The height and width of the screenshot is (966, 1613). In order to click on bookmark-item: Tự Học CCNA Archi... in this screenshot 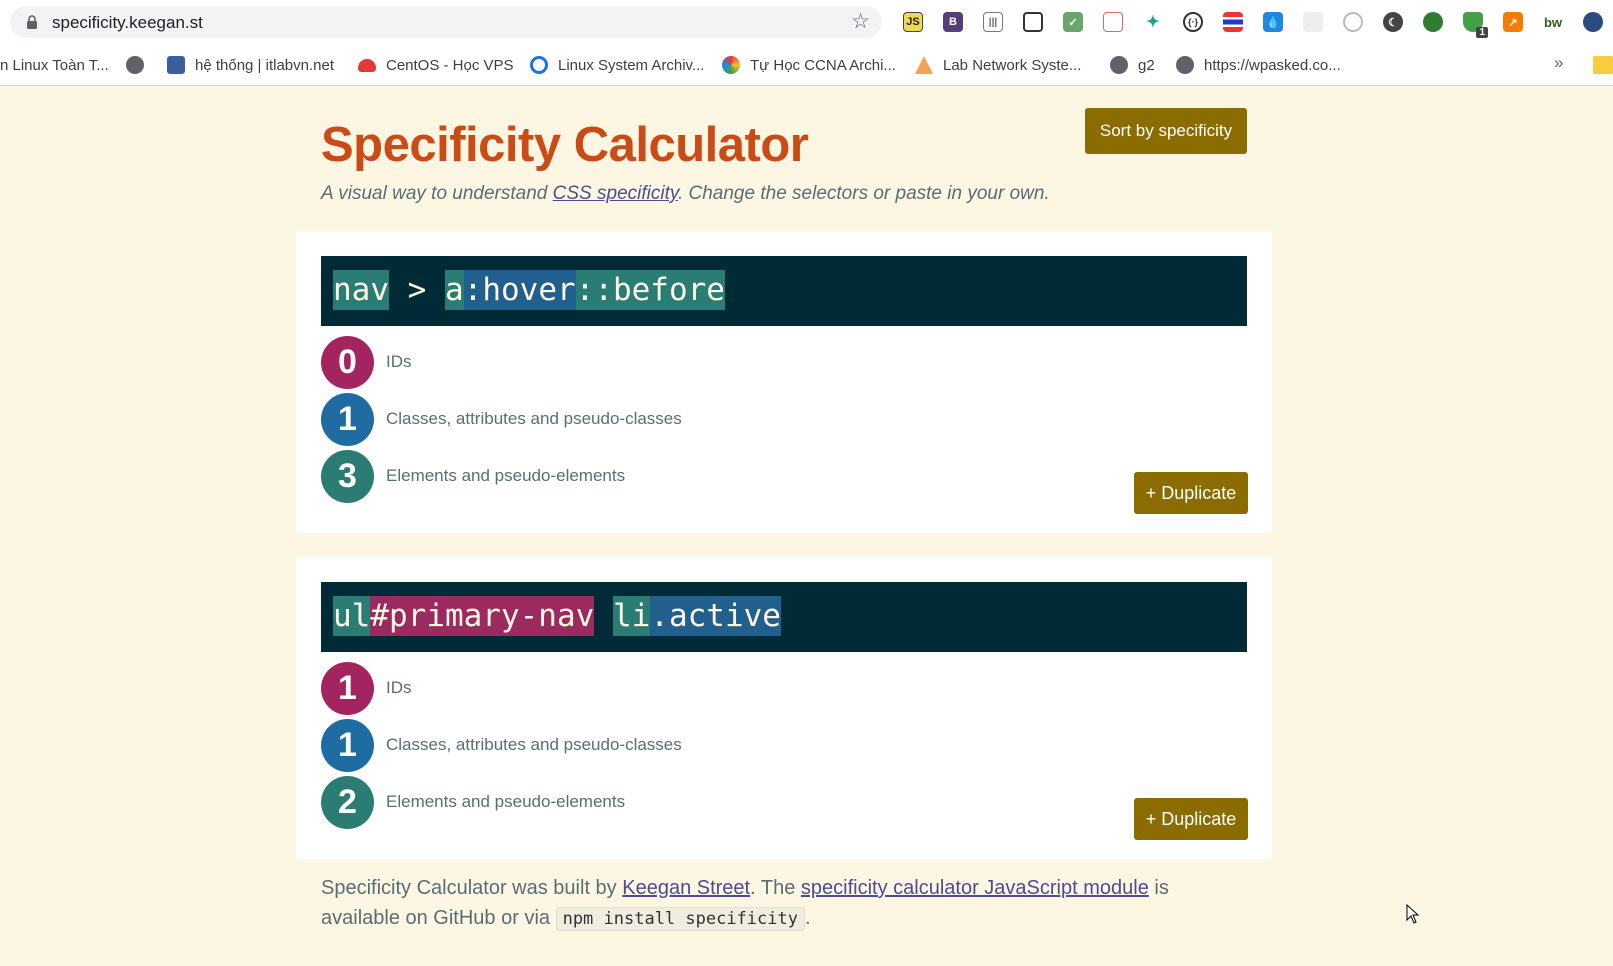, I will do `click(809, 65)`.